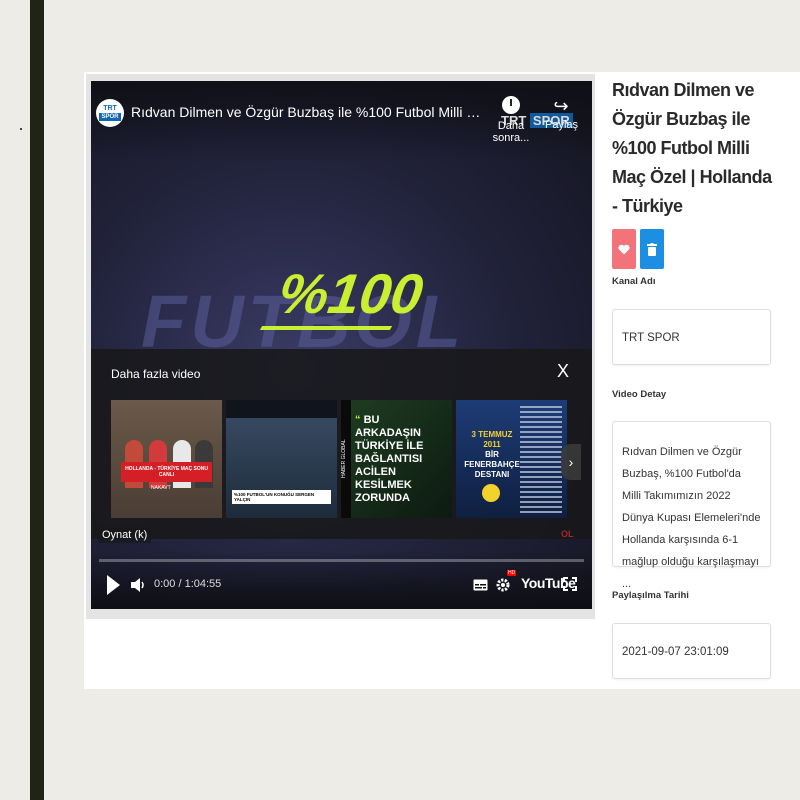 The width and height of the screenshot is (800, 800). What do you see at coordinates (567, 534) in the screenshot?
I see `ghost-brand-corner: OL` at bounding box center [567, 534].